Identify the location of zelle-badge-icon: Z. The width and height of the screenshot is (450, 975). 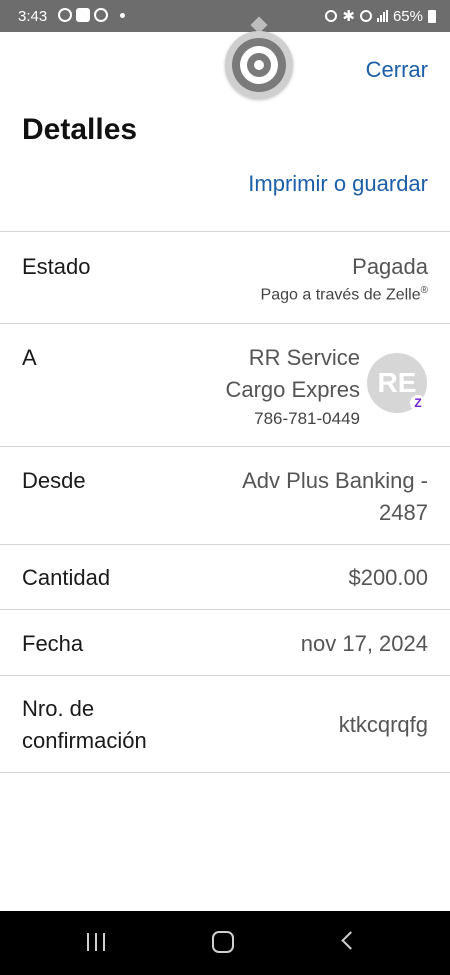
(418, 403).